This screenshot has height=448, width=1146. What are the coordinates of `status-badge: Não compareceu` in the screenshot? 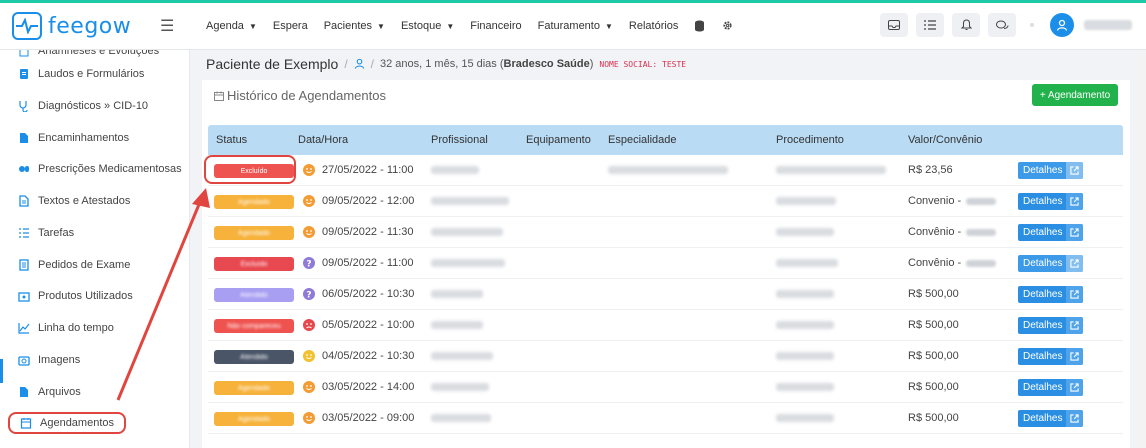 It's located at (254, 326).